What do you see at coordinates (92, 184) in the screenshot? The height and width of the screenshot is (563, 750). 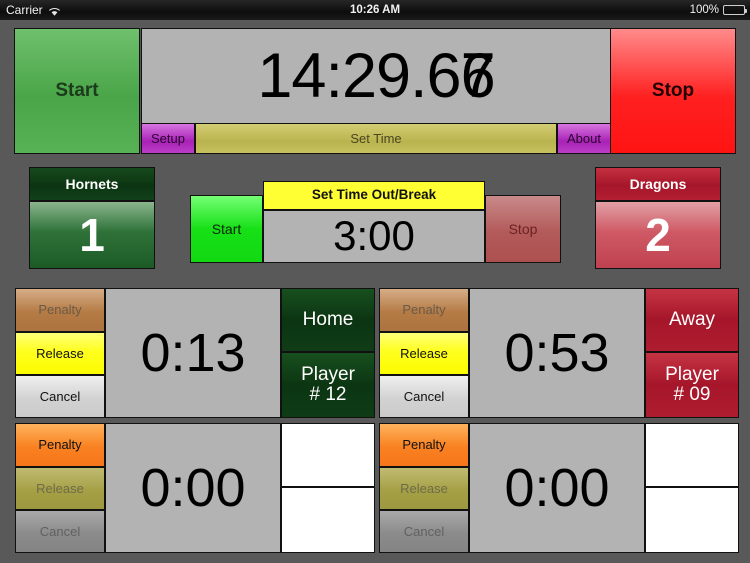 I see `home-team-name: Hornets` at bounding box center [92, 184].